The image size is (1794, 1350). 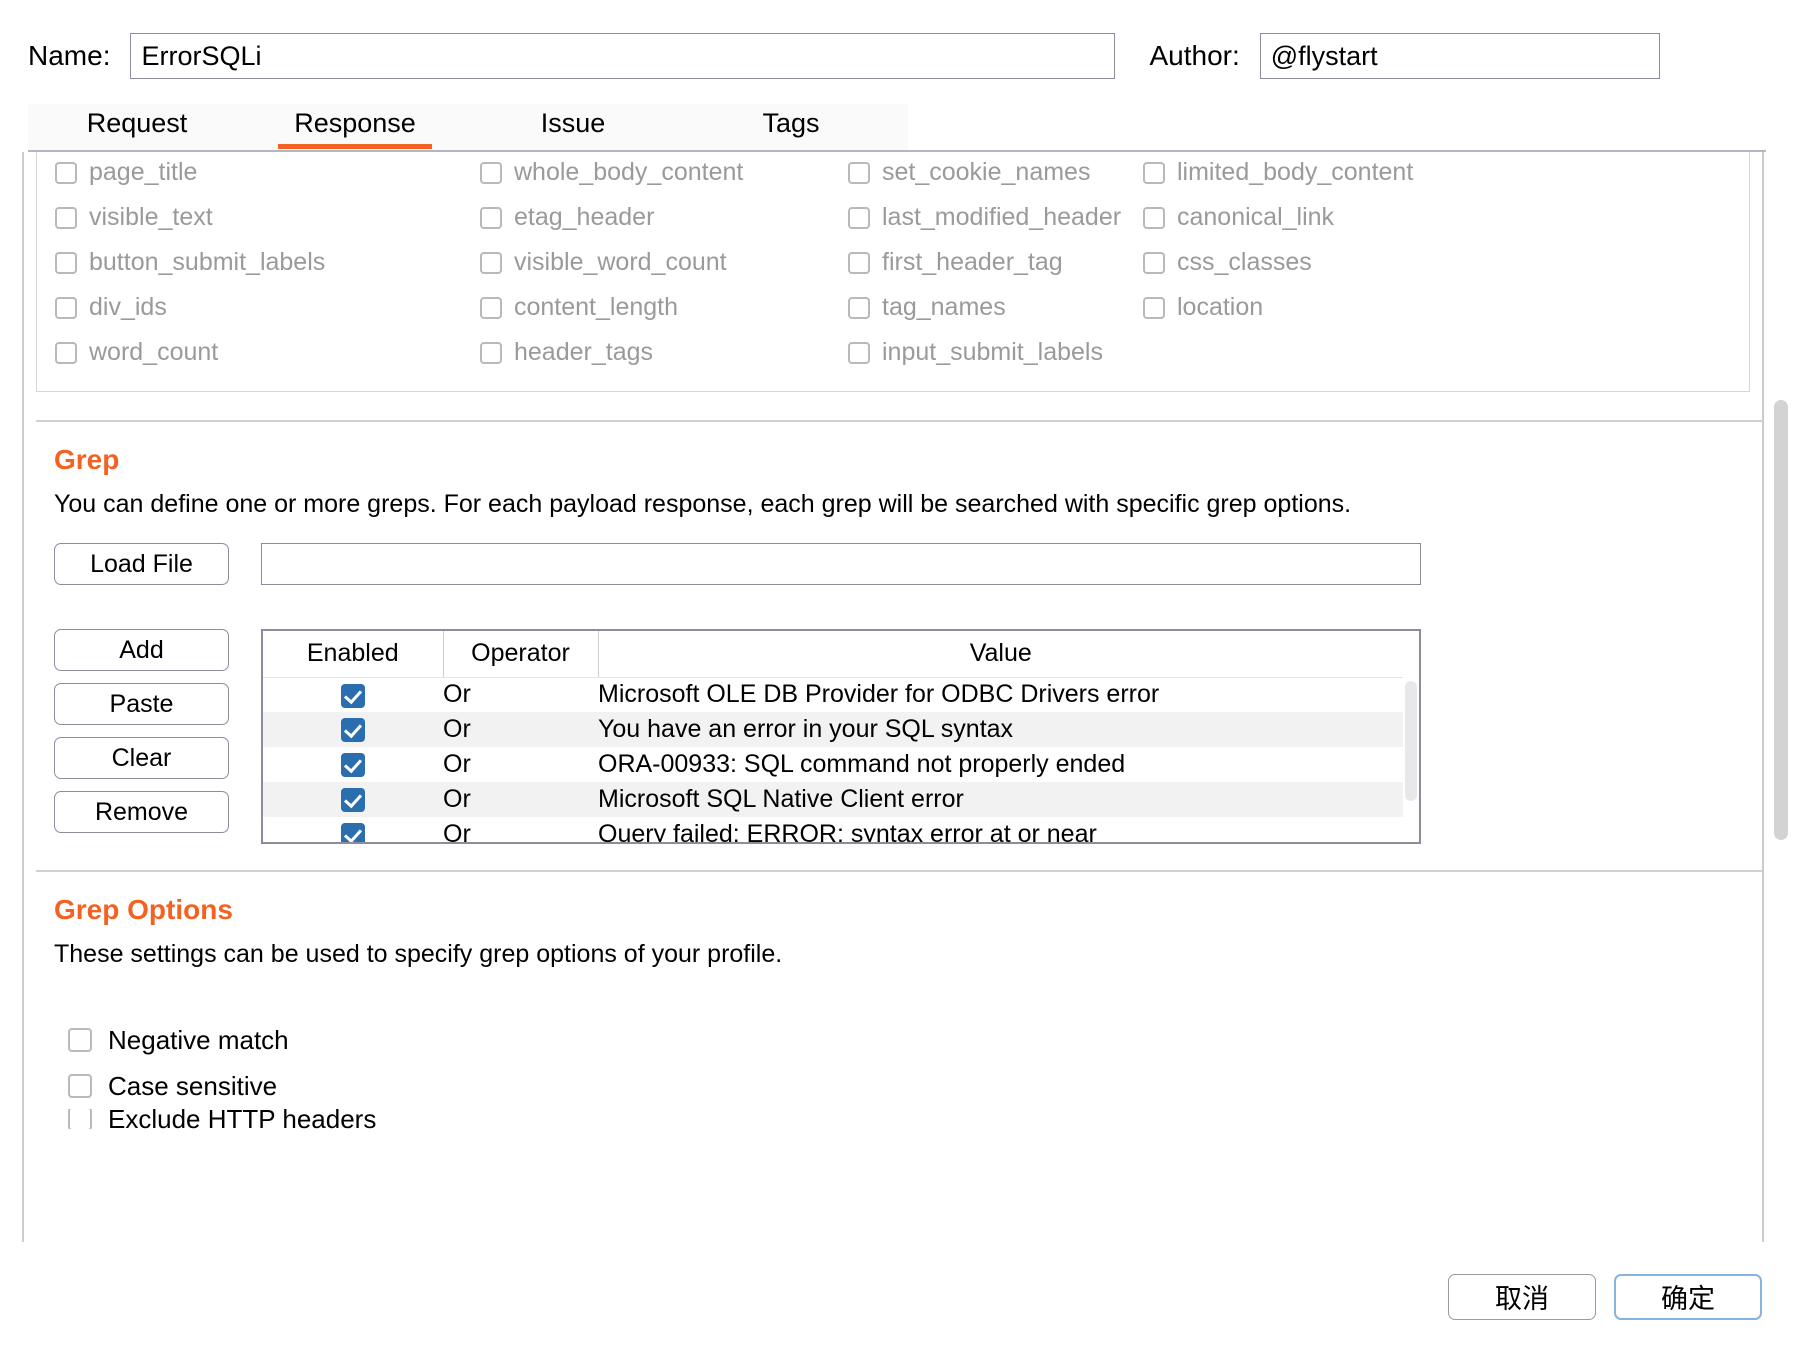 I want to click on checkbox-header-tags: header_tags, so click(x=664, y=352).